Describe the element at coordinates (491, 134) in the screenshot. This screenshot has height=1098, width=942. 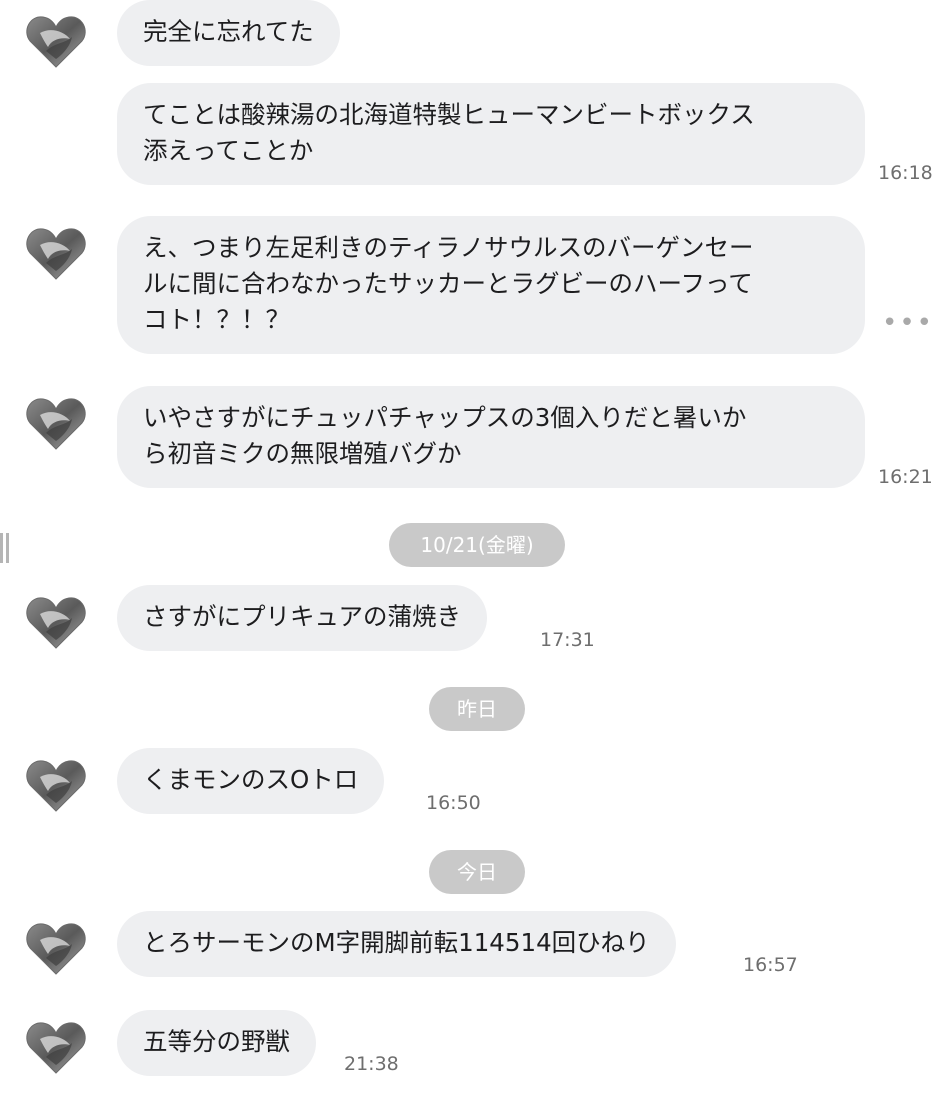
I see `message-bubble: てことは酸辣湯の北海道特製ヒューマンビートボックス 添えってことか` at that location.